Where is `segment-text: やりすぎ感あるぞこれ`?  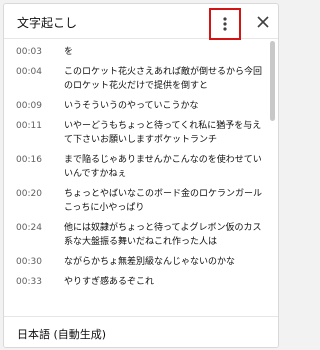
segment-text: やりすぎ感あるぞこれ is located at coordinates (109, 282).